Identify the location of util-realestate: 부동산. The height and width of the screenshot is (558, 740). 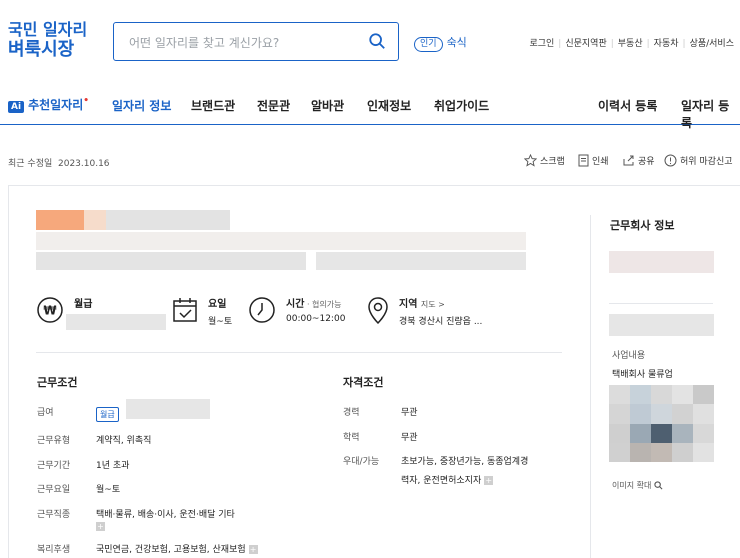
(630, 44).